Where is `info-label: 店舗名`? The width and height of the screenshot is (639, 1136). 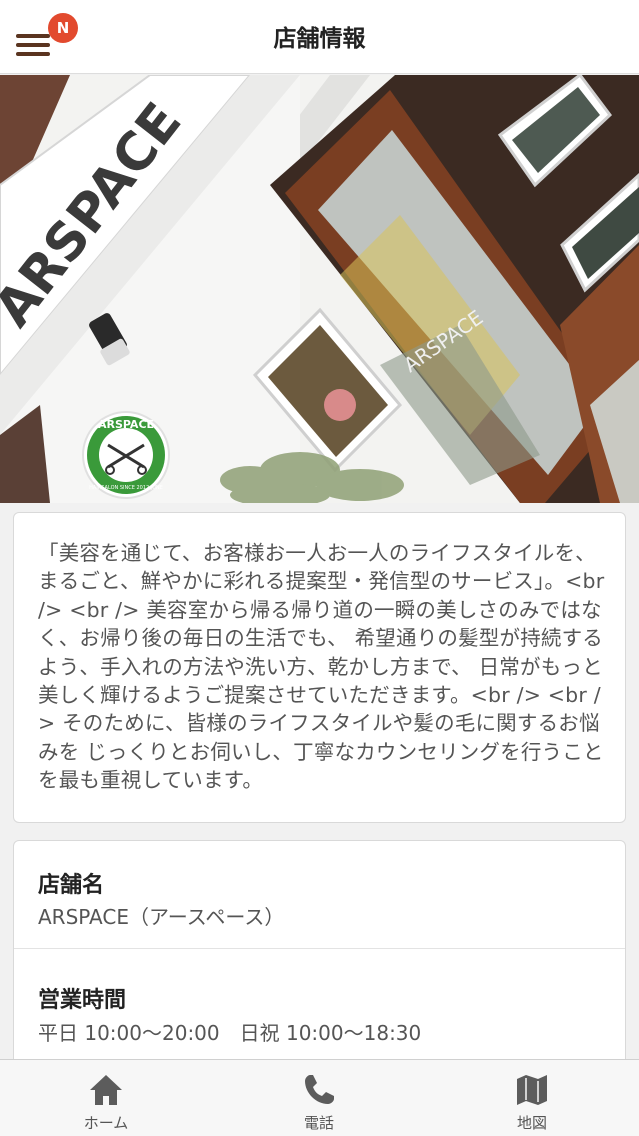
info-label: 店舗名 is located at coordinates (71, 885).